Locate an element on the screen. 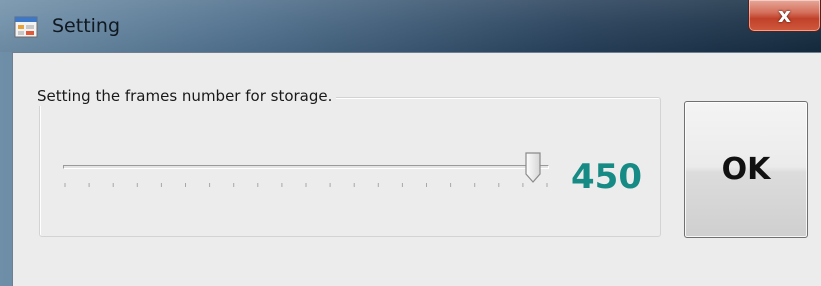 This screenshot has width=821, height=286. ok-button: OK is located at coordinates (746, 169).